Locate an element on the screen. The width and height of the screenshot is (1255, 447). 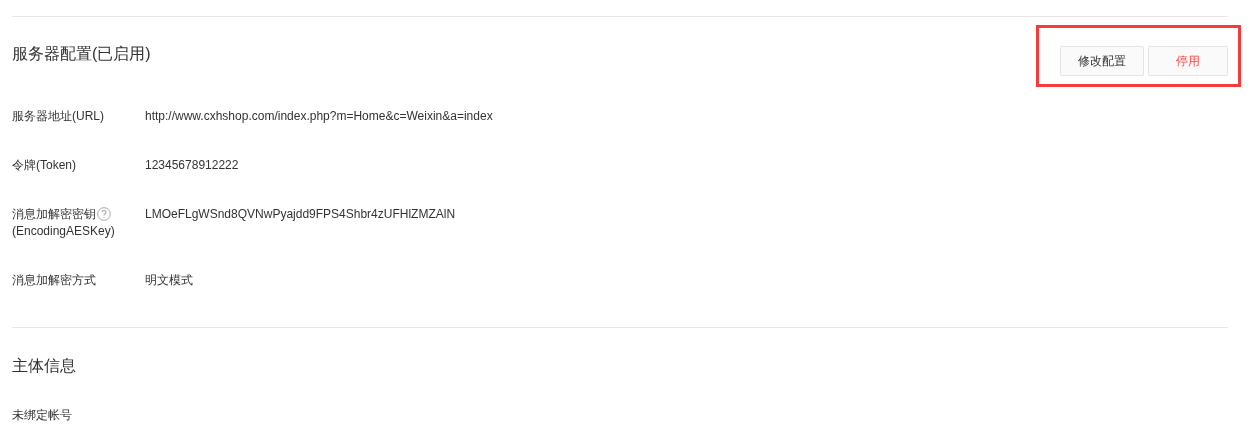
field-value: LMOeFLgWSnd8QVNwPyajdd9FPS4Shbr4zUFHlZMZAlN is located at coordinates (300, 214).